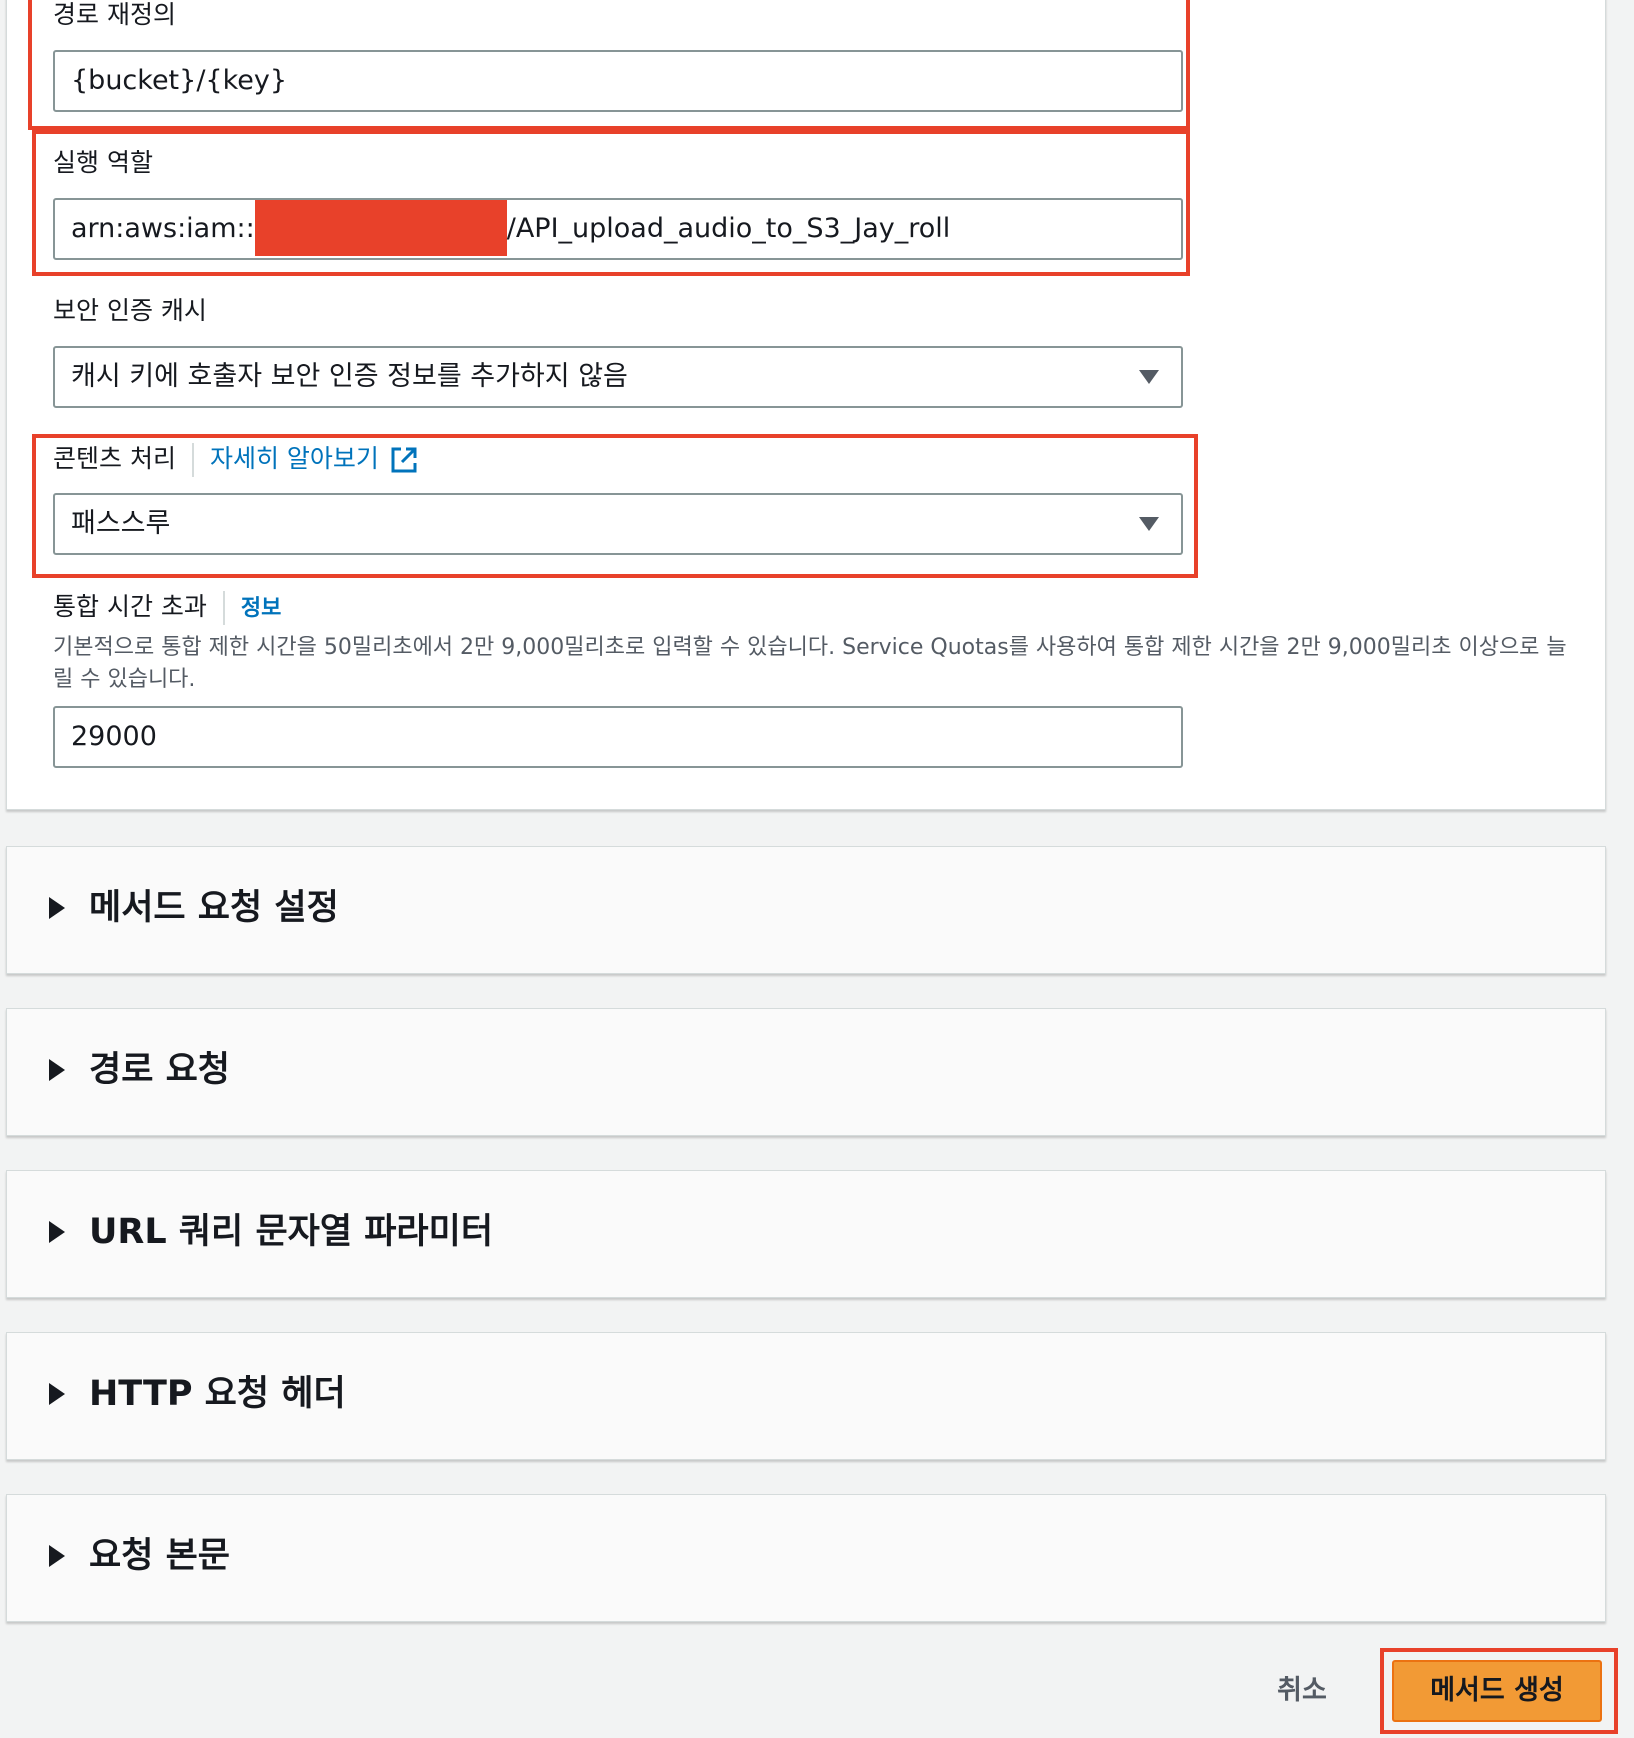 The image size is (1634, 1738). I want to click on content-handling-label-row: 콘텐츠 처리 자세히 알아보기, so click(236, 460).